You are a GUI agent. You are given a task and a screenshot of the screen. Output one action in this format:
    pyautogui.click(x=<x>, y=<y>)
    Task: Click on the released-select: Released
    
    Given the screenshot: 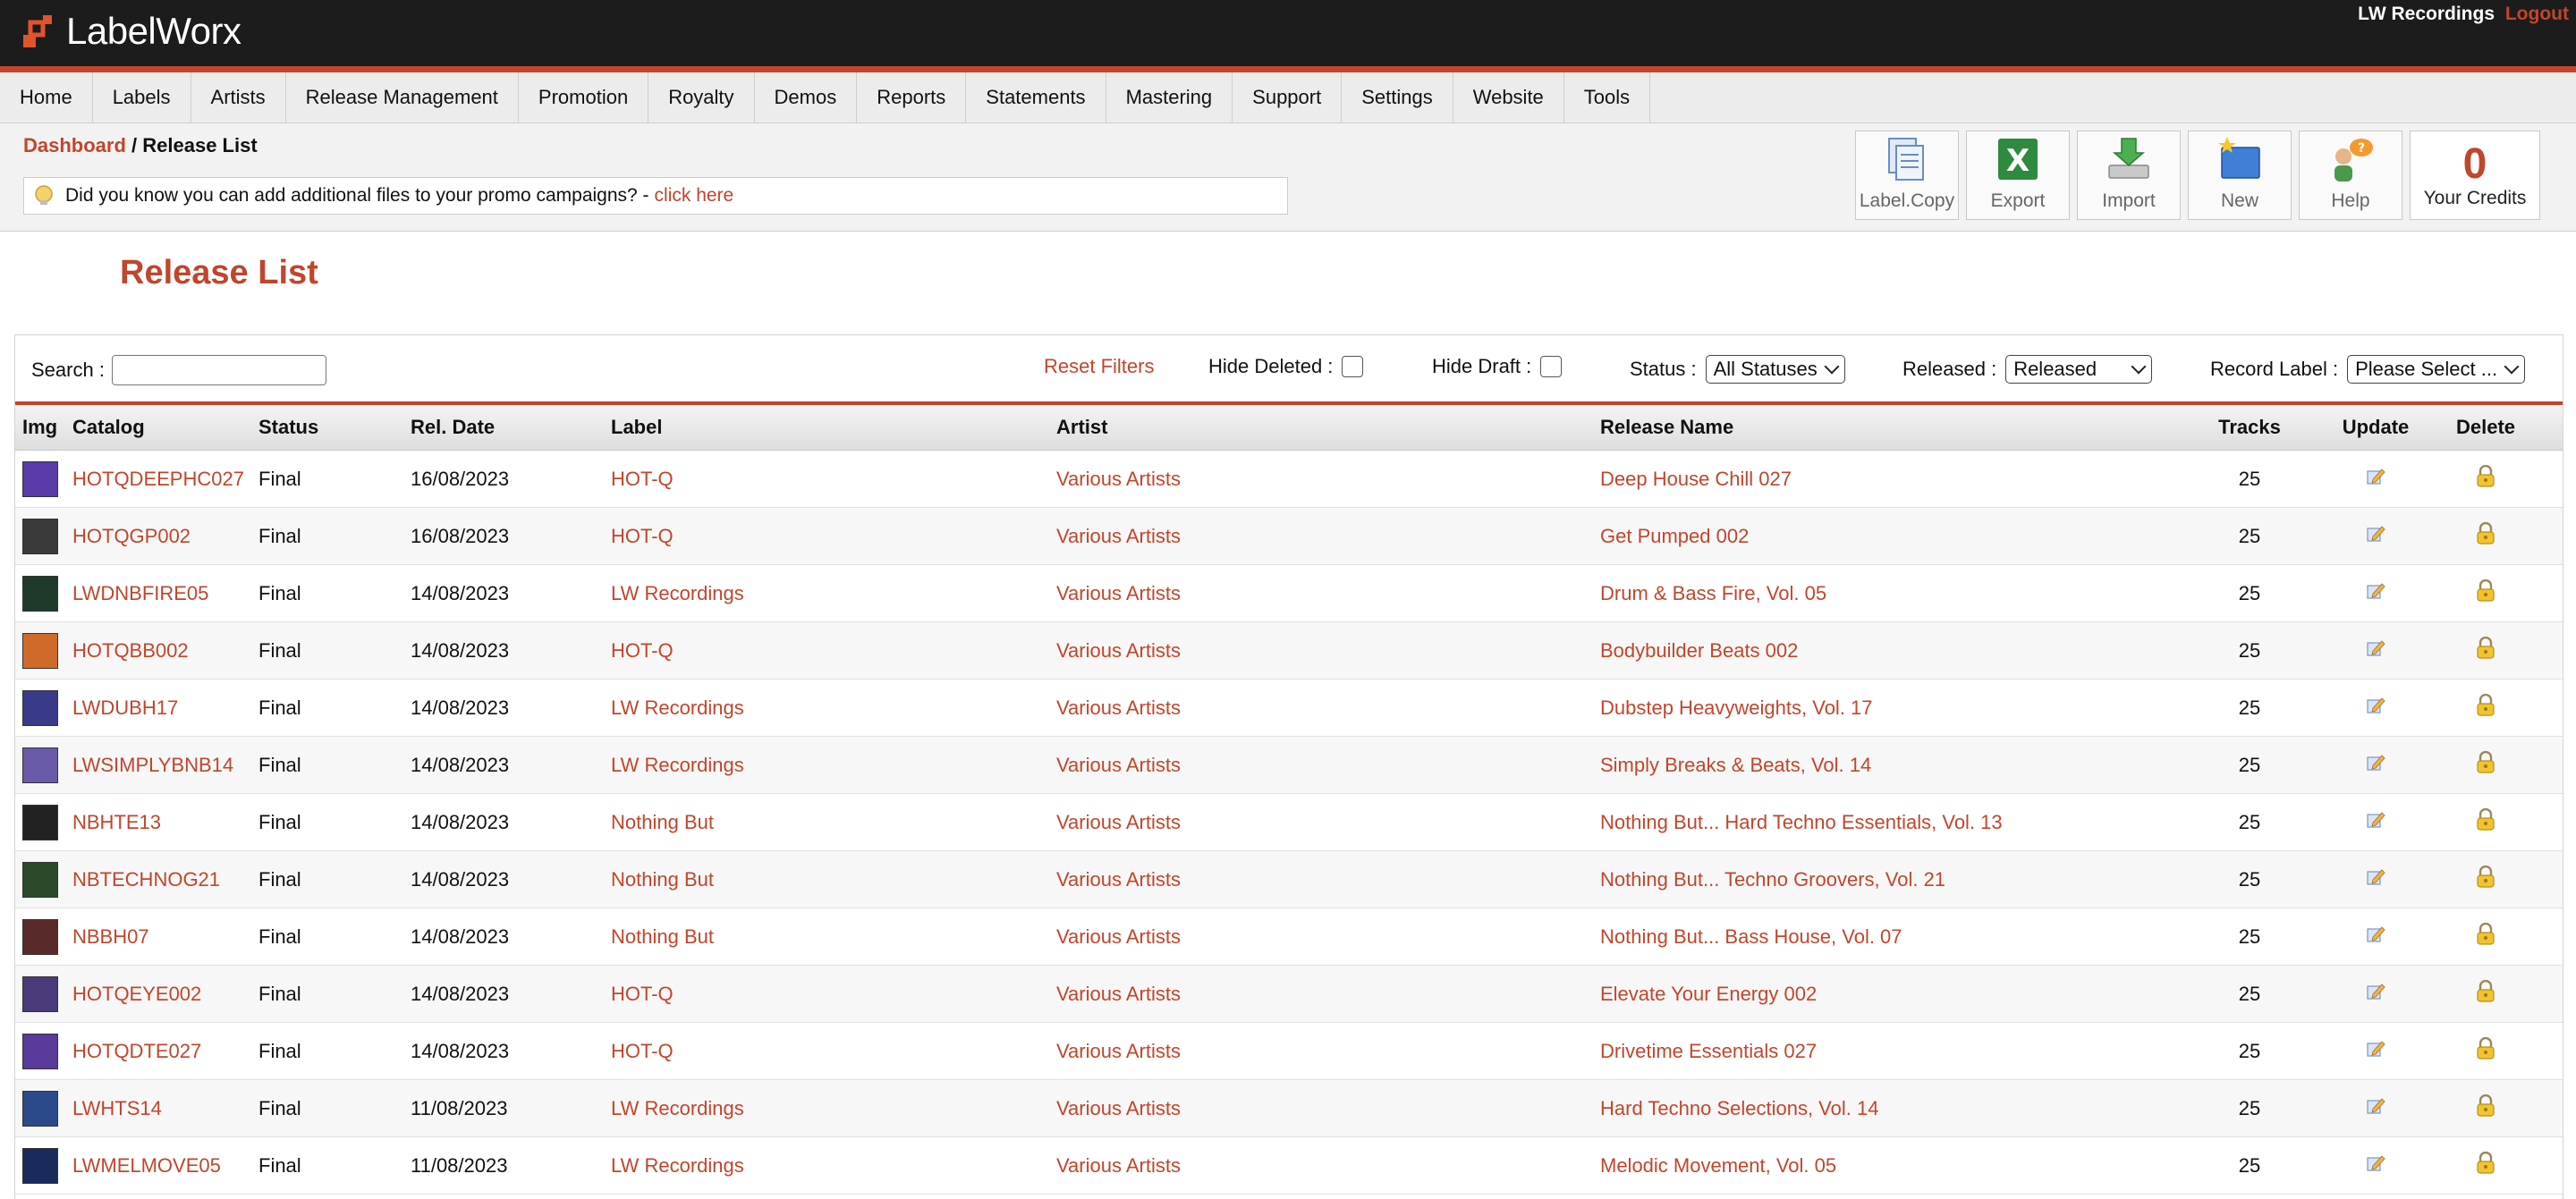 What is the action you would take?
    pyautogui.click(x=2079, y=369)
    